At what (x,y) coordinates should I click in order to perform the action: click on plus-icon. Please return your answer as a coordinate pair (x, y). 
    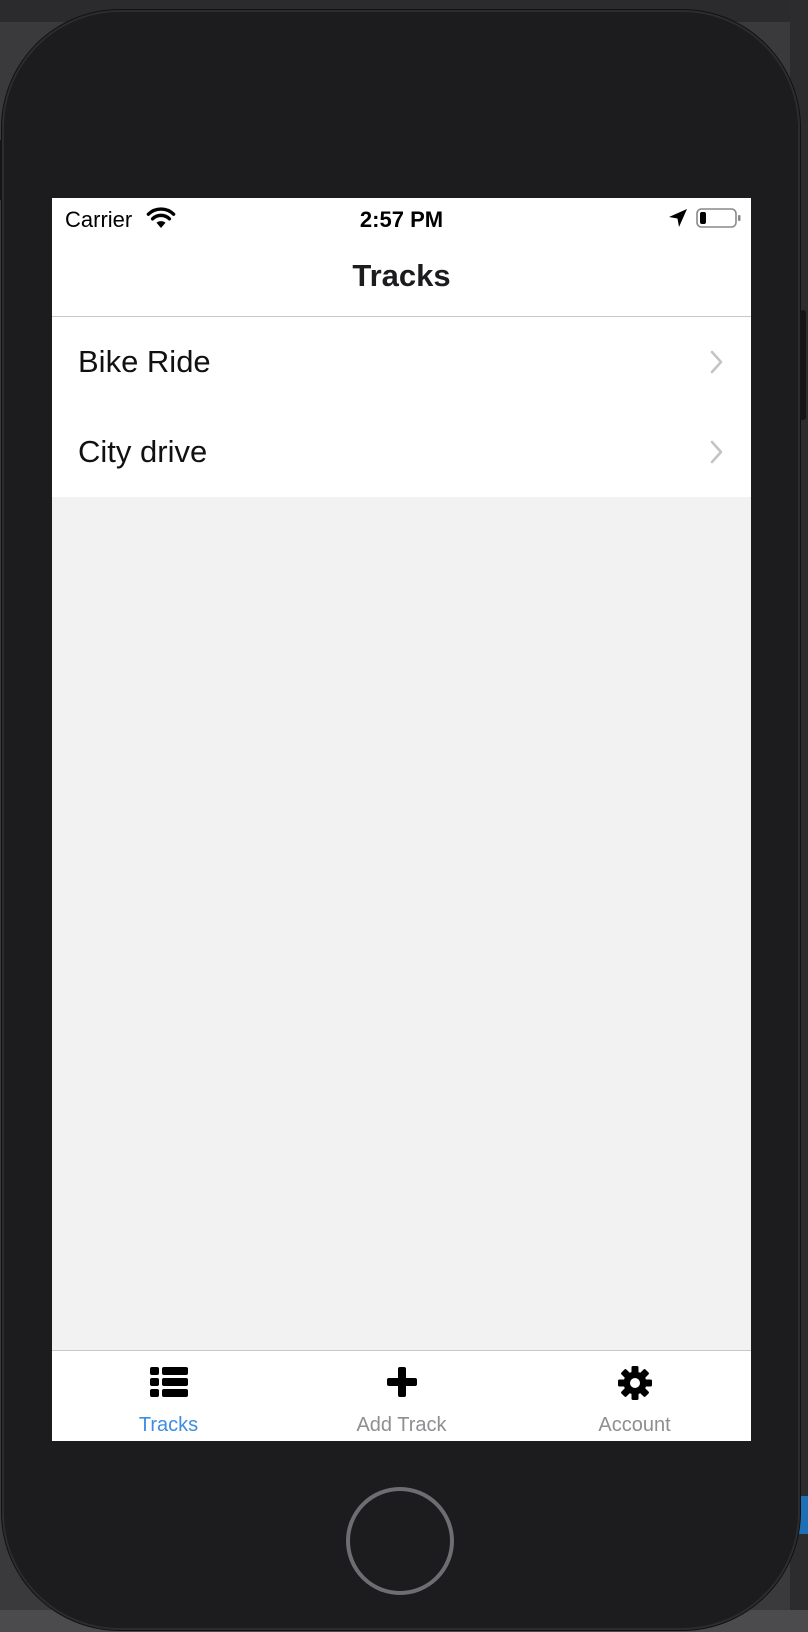
    Looking at the image, I should click on (401, 1383).